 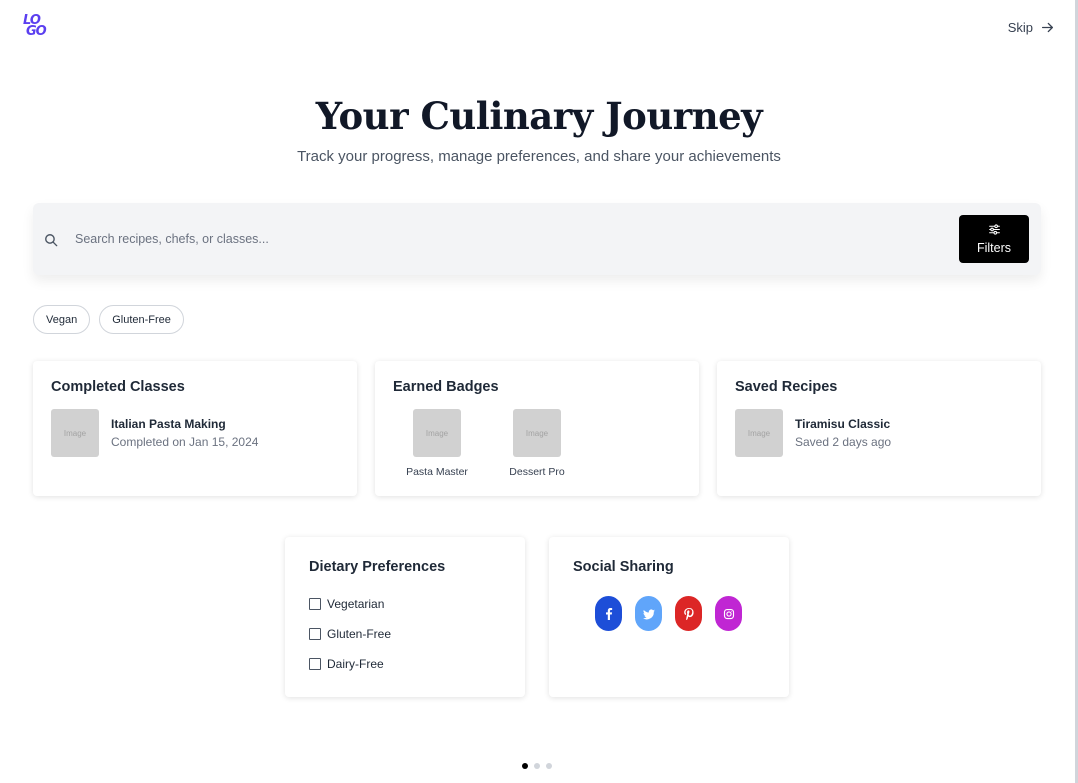 I want to click on share-pinterest-button, so click(x=688, y=613).